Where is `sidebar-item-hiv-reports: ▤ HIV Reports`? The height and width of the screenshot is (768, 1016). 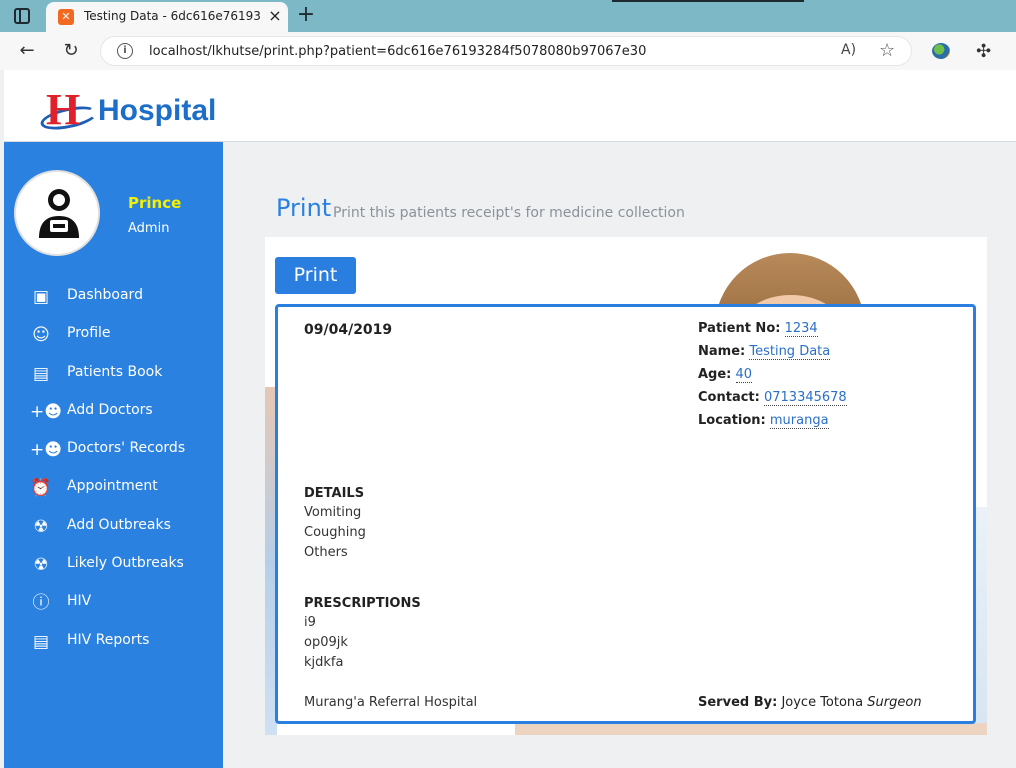
sidebar-item-hiv-reports: ▤ HIV Reports is located at coordinates (113, 642).